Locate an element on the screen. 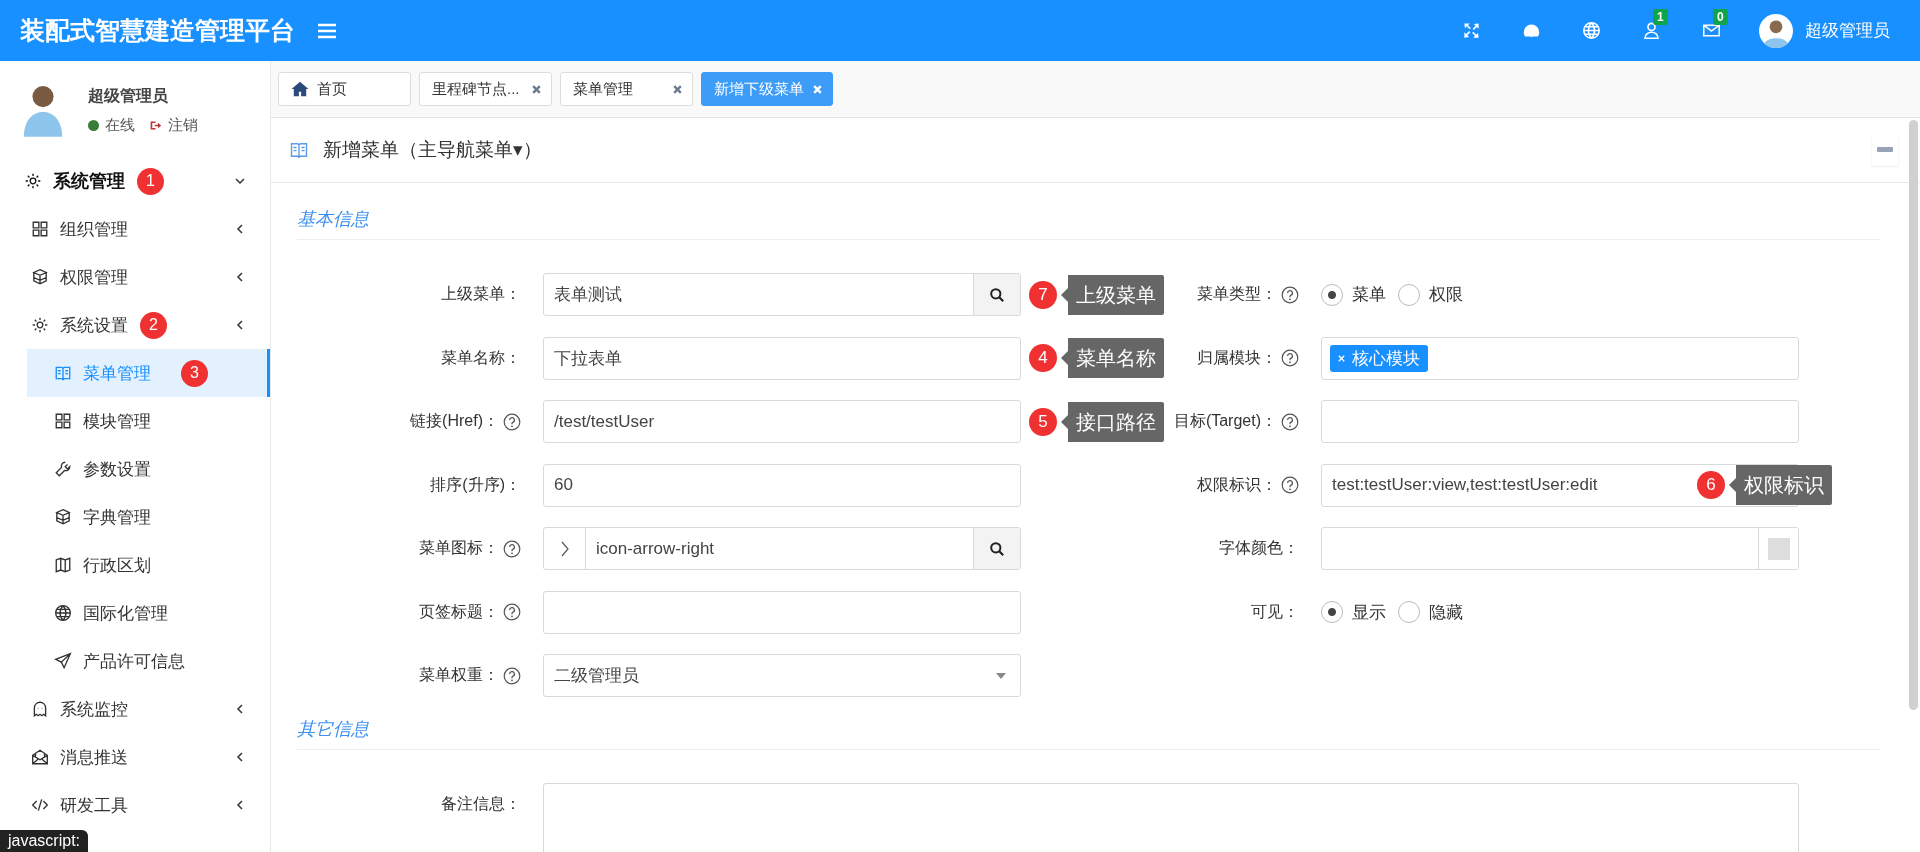 The image size is (1920, 852). map-icon is located at coordinates (63, 565).